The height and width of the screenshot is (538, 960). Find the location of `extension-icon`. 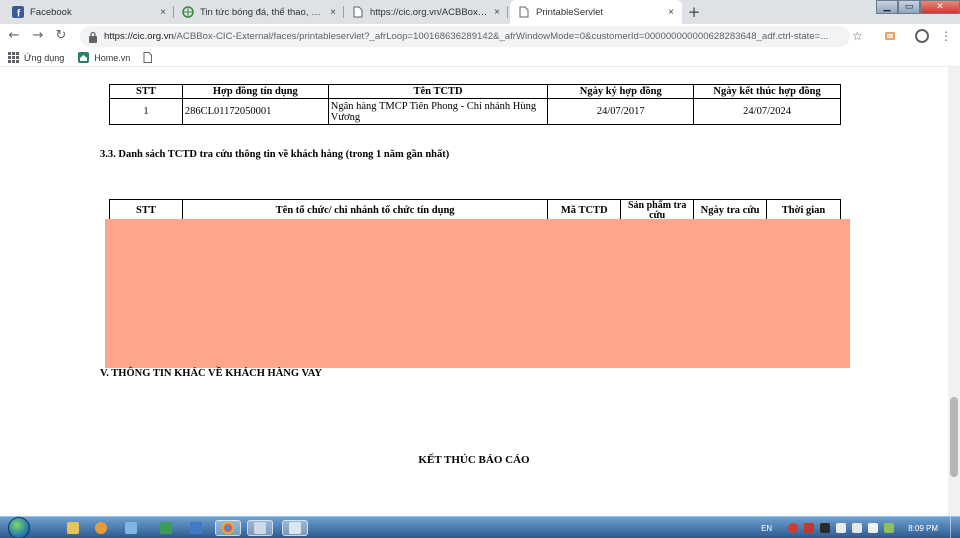

extension-icon is located at coordinates (890, 36).